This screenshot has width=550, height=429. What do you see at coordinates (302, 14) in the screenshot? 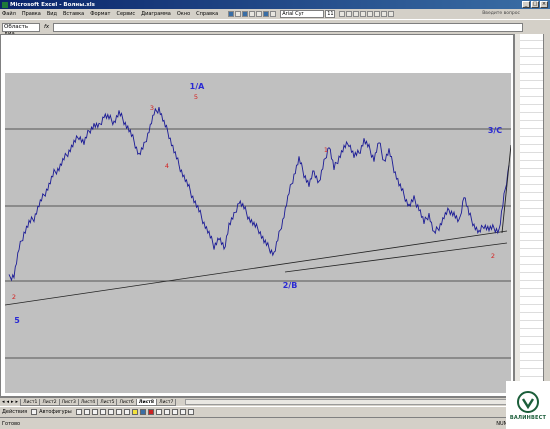
I see `font-name-select: Arial Cyr` at bounding box center [302, 14].